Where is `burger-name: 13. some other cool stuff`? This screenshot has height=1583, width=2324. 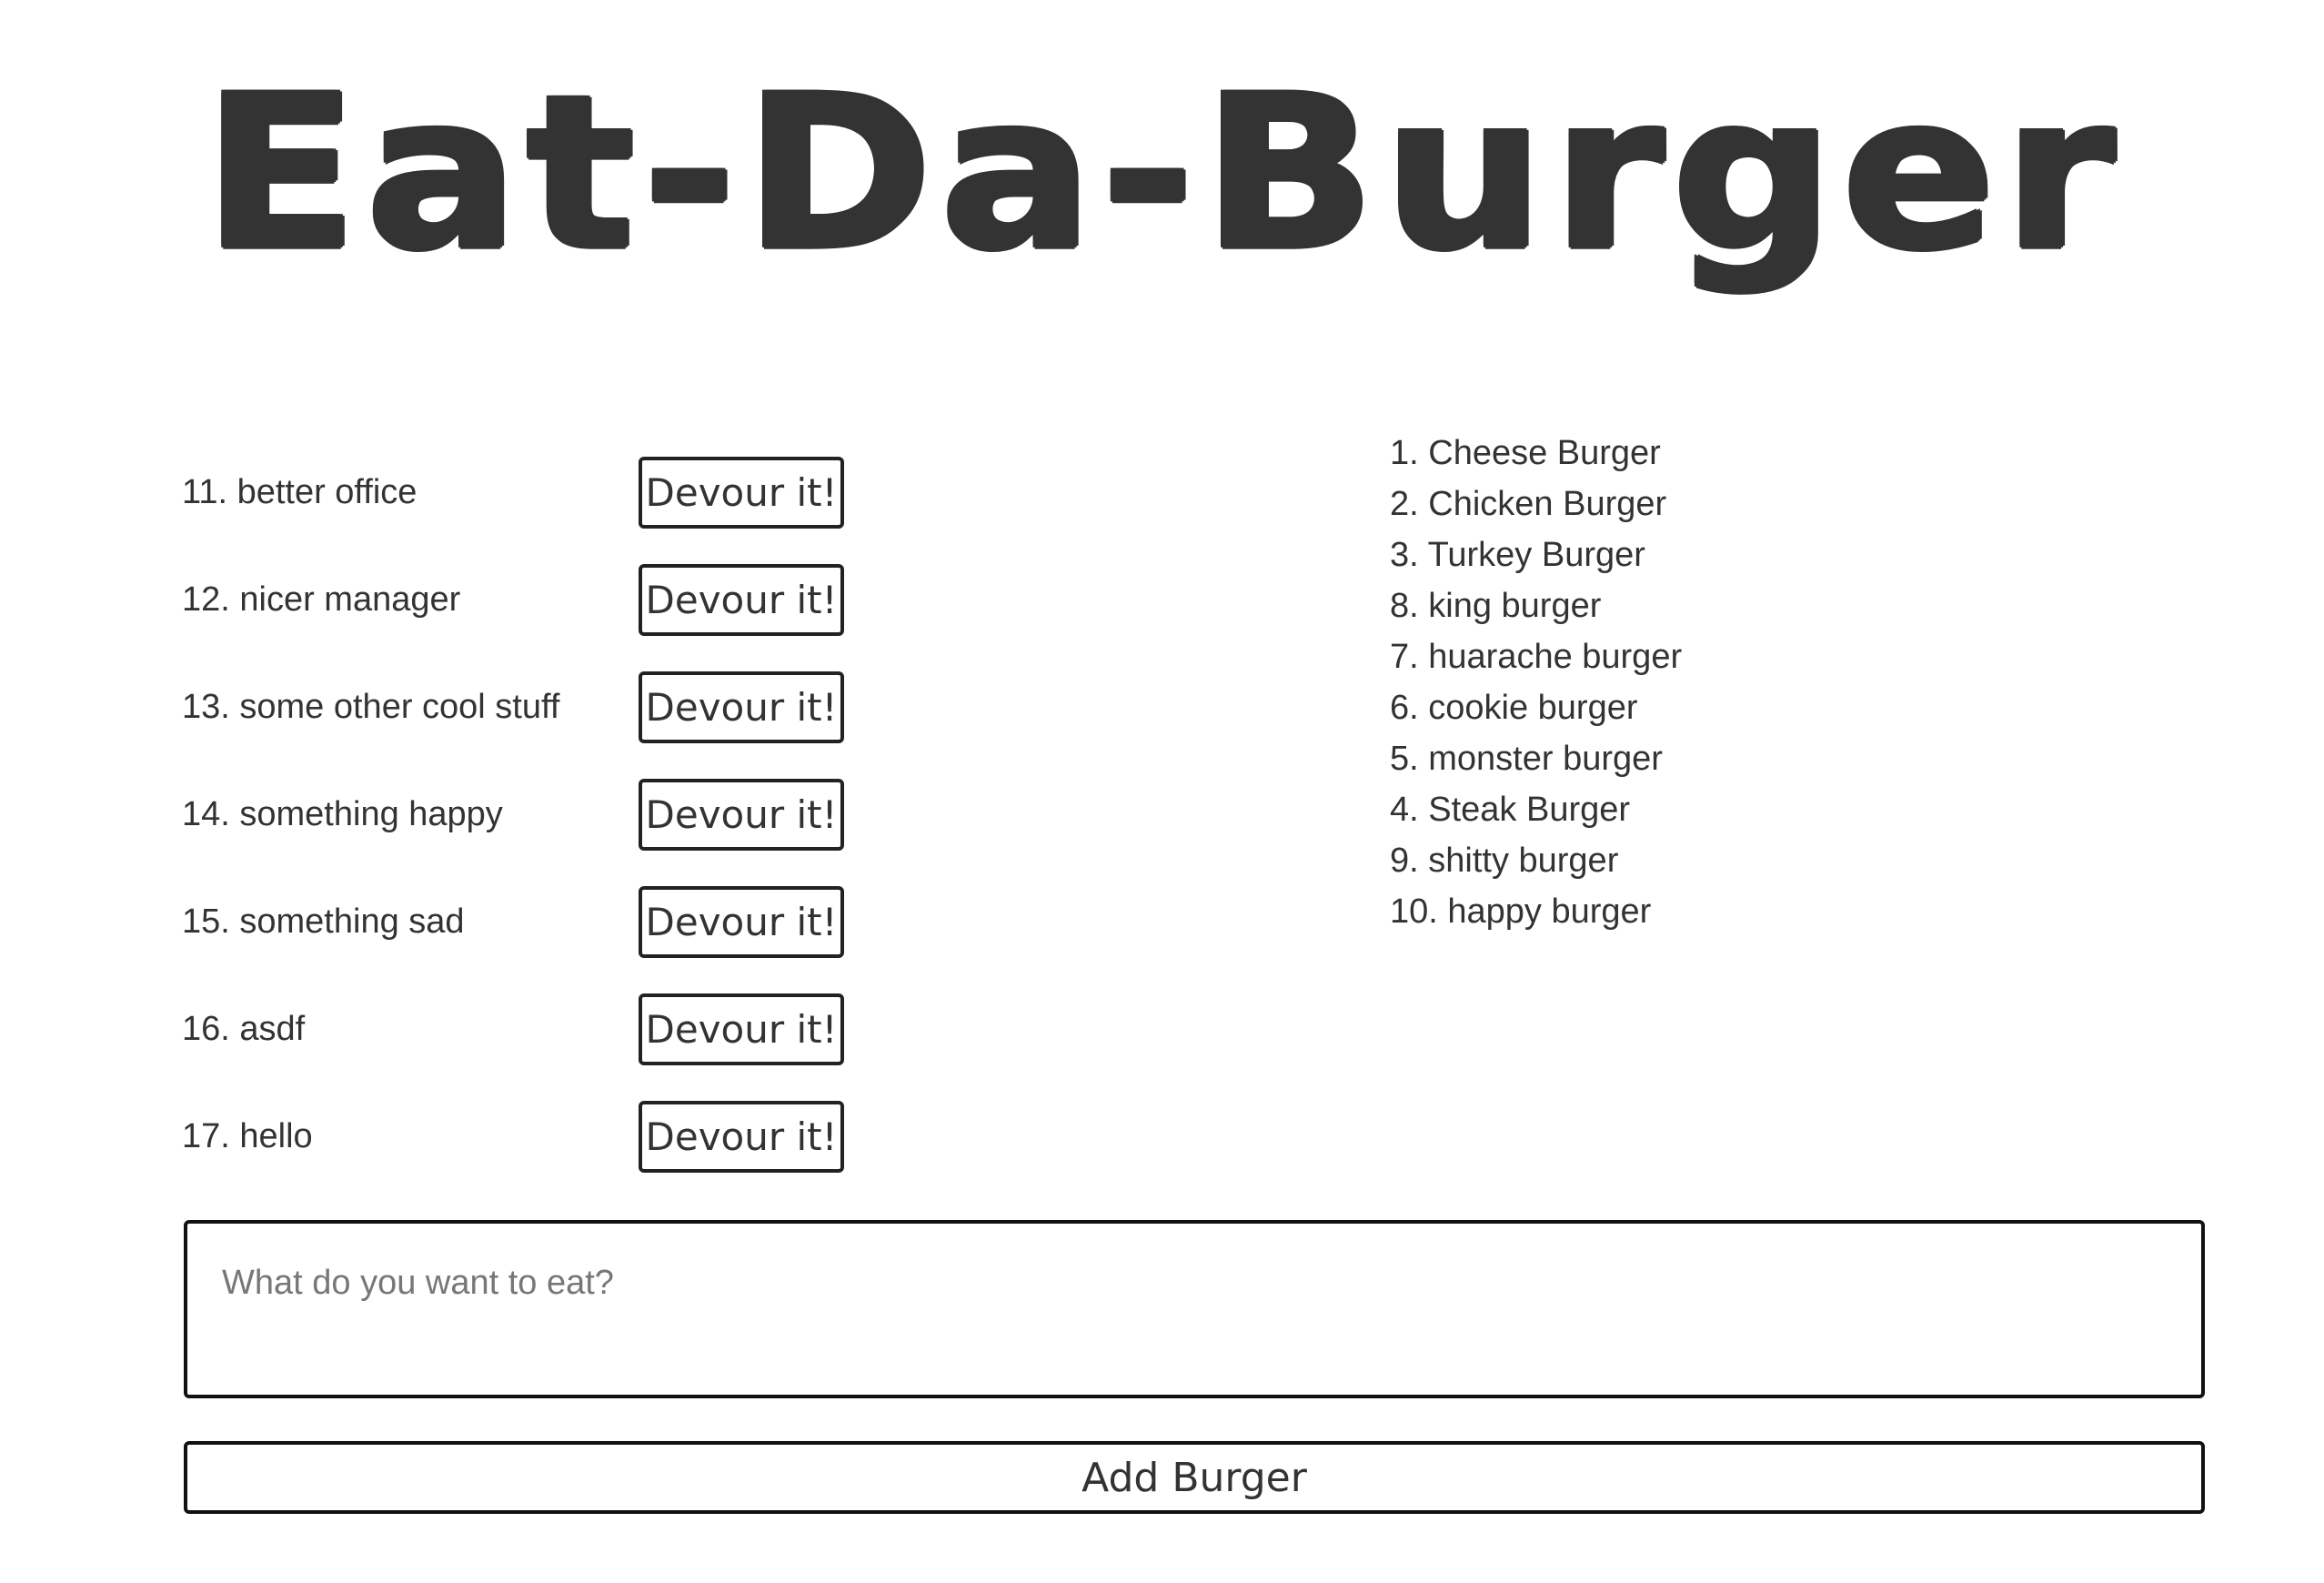
burger-name: 13. some other cool stuff is located at coordinates (371, 706).